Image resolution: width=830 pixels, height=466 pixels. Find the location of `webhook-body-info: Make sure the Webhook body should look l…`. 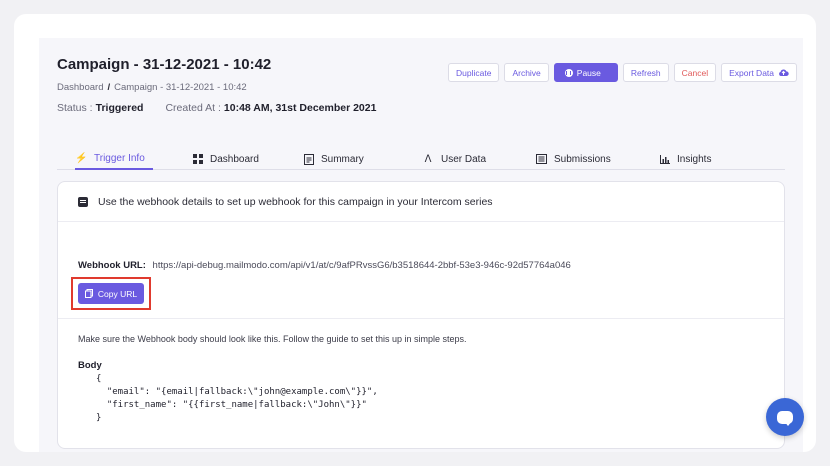

webhook-body-info: Make sure the Webhook body should look l… is located at coordinates (272, 339).